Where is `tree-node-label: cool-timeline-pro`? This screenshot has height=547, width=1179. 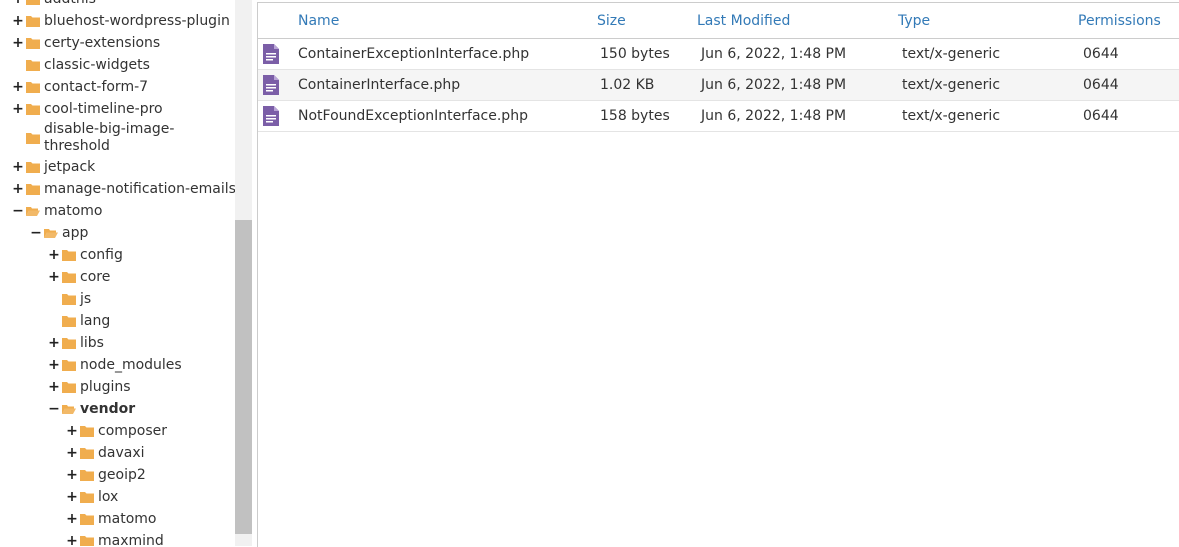 tree-node-label: cool-timeline-pro is located at coordinates (103, 109).